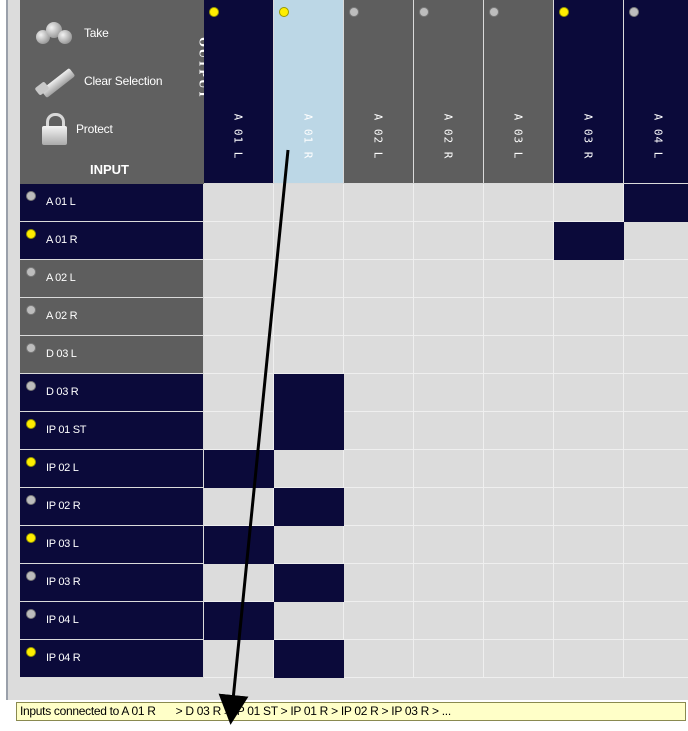  What do you see at coordinates (112, 621) in the screenshot?
I see `input-row-header: IP 04 L` at bounding box center [112, 621].